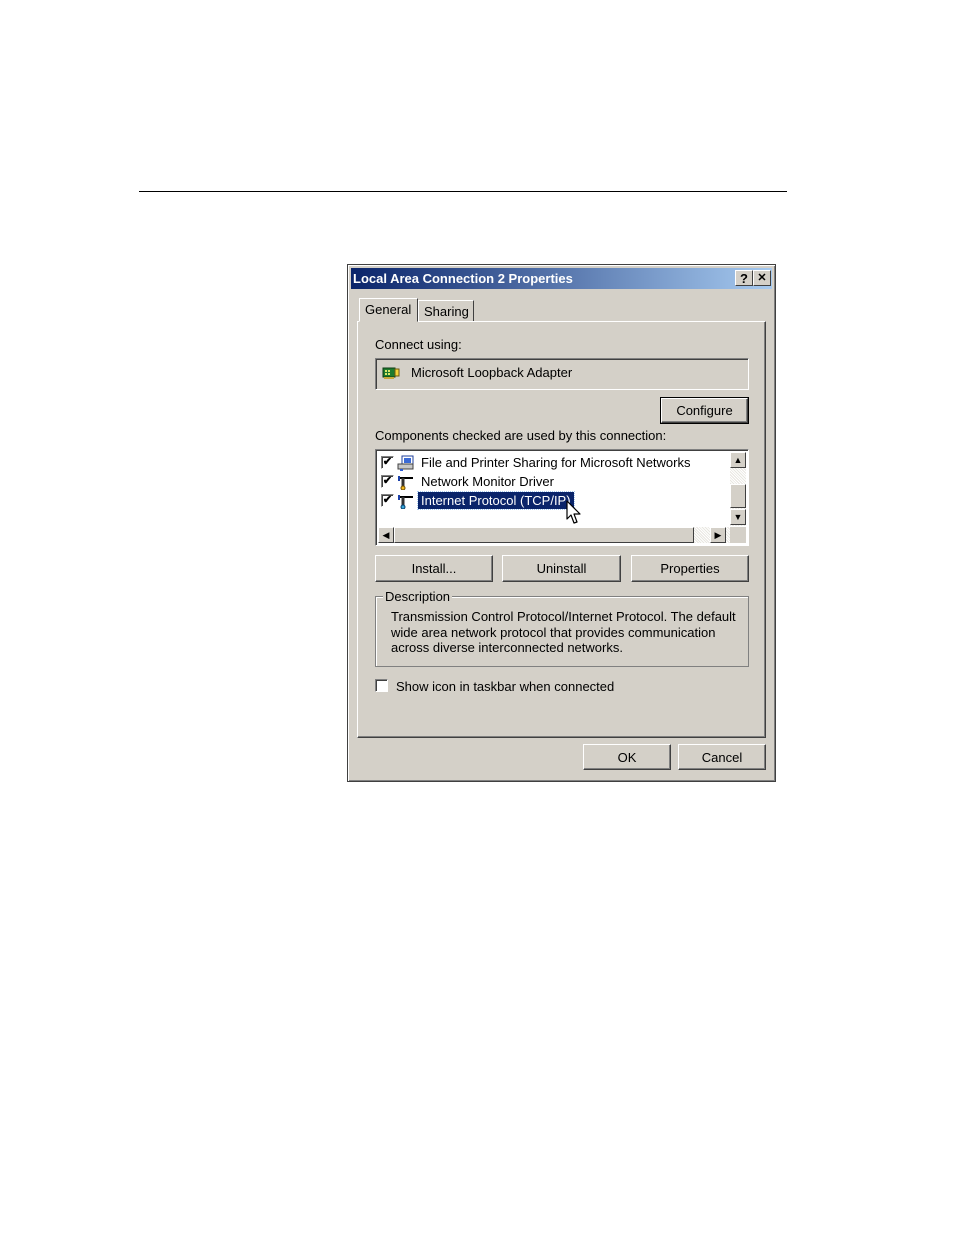 The width and height of the screenshot is (954, 1235). What do you see at coordinates (738, 535) in the screenshot?
I see `scrollbar-corner` at bounding box center [738, 535].